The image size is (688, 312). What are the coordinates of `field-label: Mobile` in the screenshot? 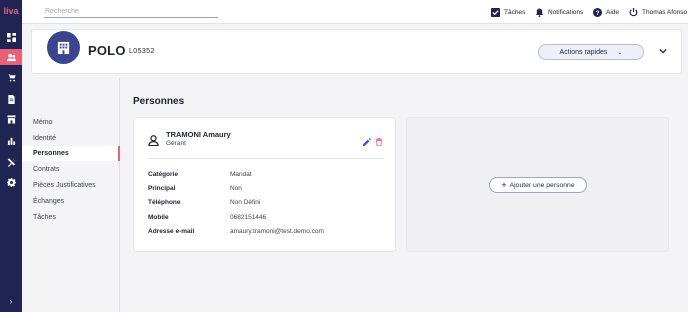 It's located at (158, 217).